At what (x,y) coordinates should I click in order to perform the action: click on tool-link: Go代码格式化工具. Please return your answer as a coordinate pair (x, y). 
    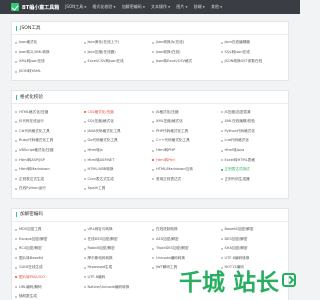
    Looking at the image, I should click on (116, 141).